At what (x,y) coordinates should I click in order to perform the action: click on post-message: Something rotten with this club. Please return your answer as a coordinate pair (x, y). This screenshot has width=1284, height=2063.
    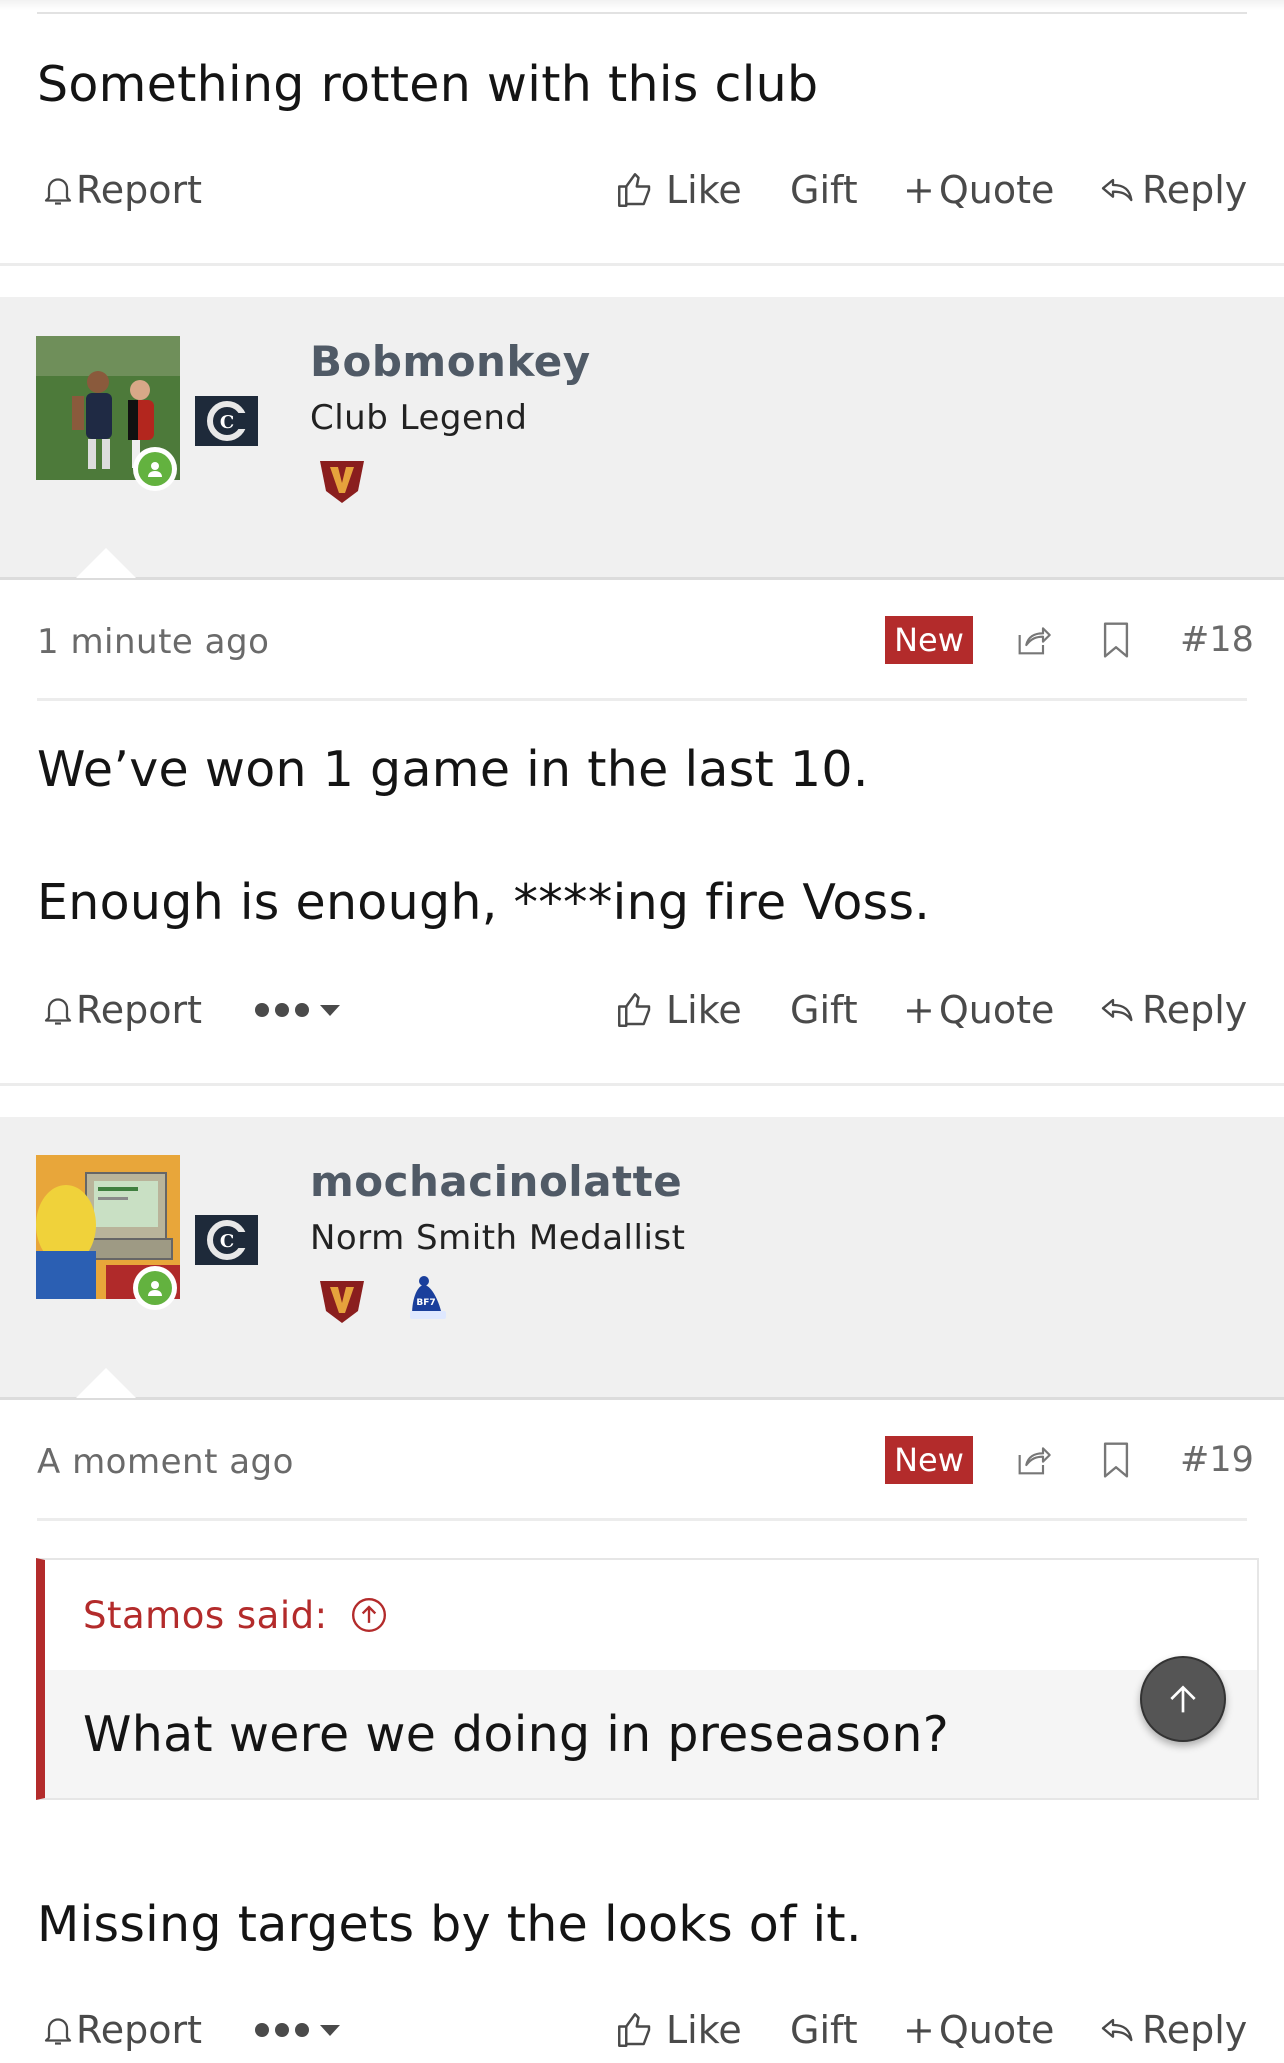
    Looking at the image, I should click on (428, 84).